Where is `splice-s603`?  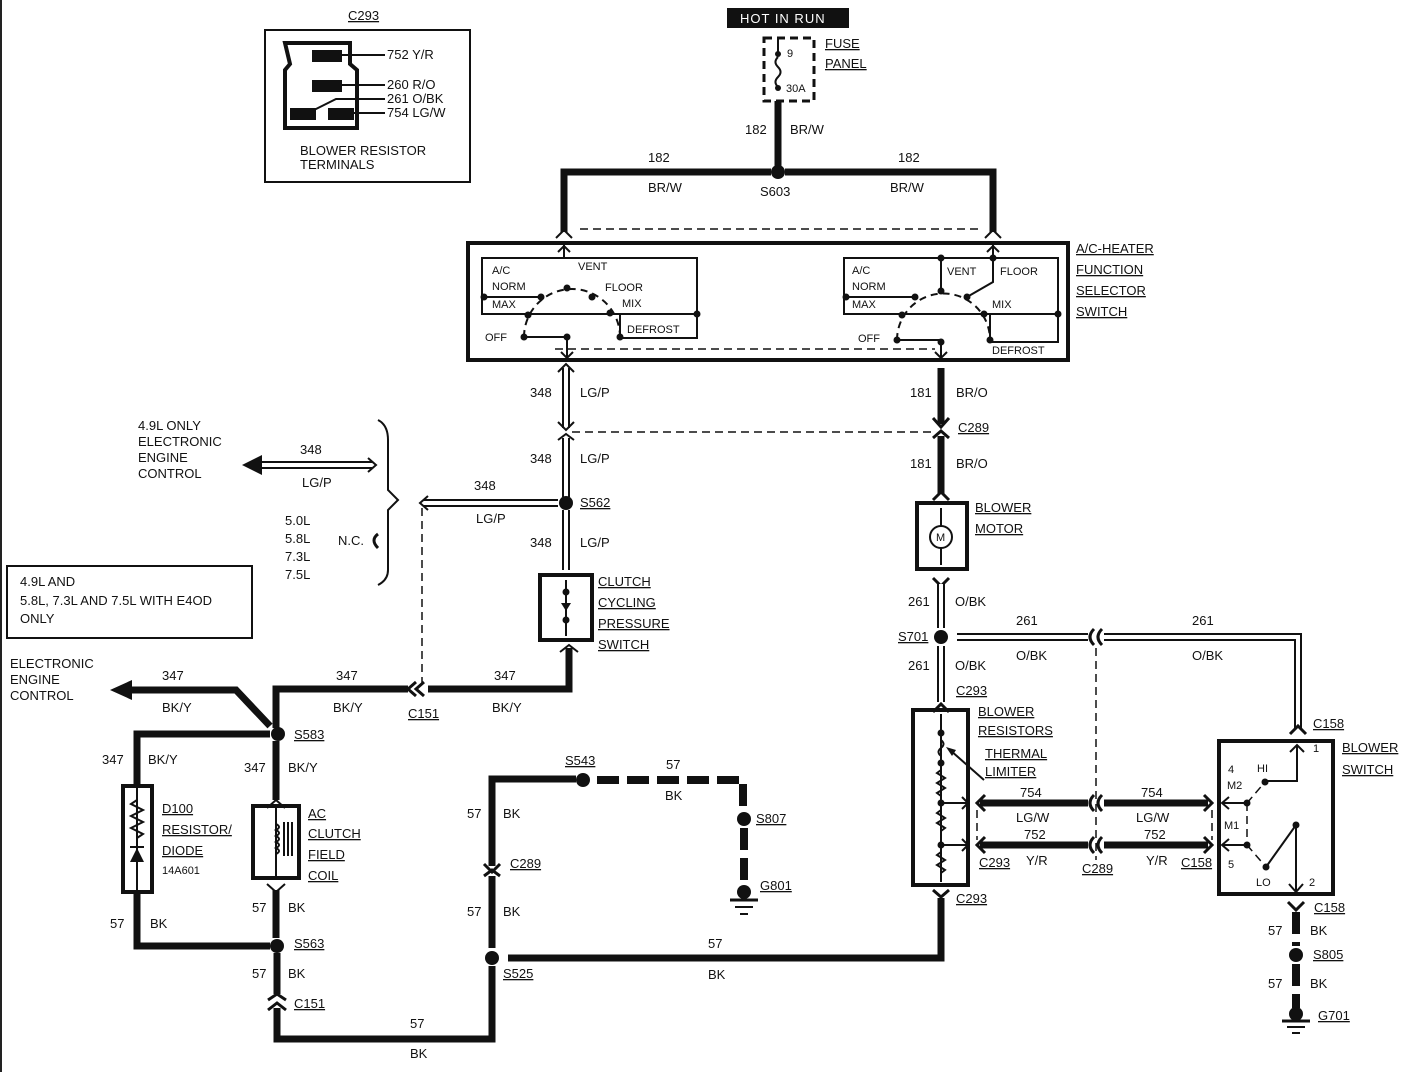 splice-s603 is located at coordinates (778, 172).